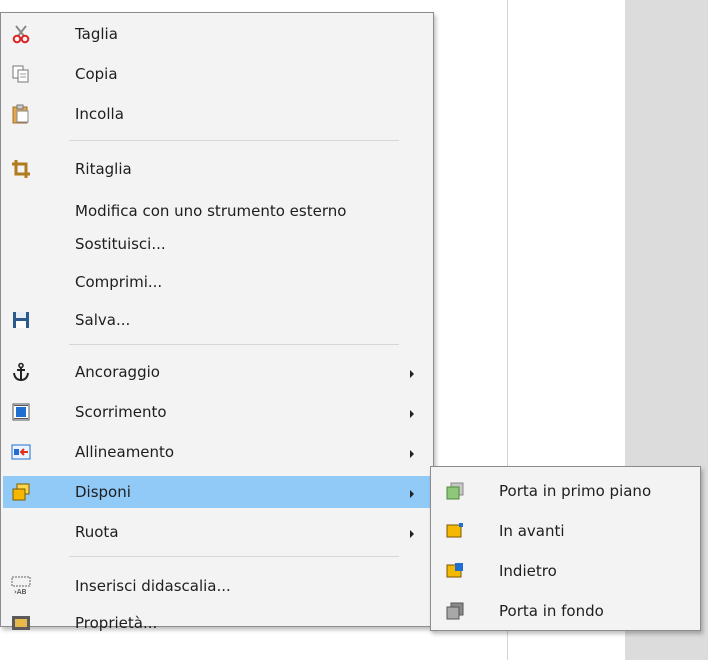  What do you see at coordinates (217, 114) in the screenshot?
I see `menu-item-paste: Incolla` at bounding box center [217, 114].